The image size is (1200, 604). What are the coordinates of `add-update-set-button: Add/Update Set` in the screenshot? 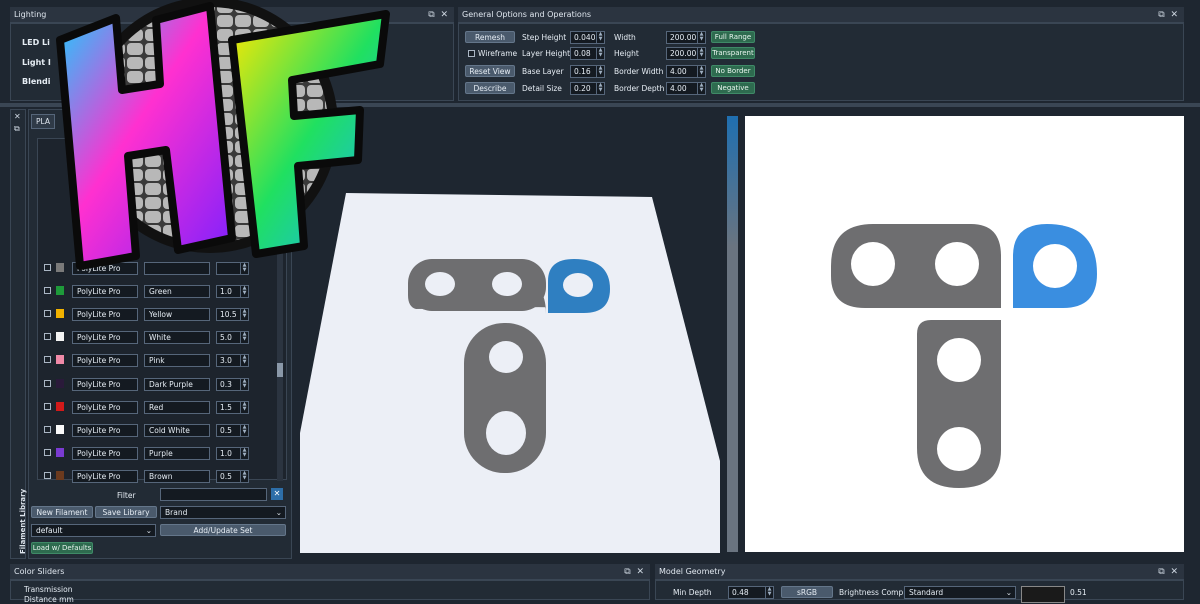 It's located at (223, 530).